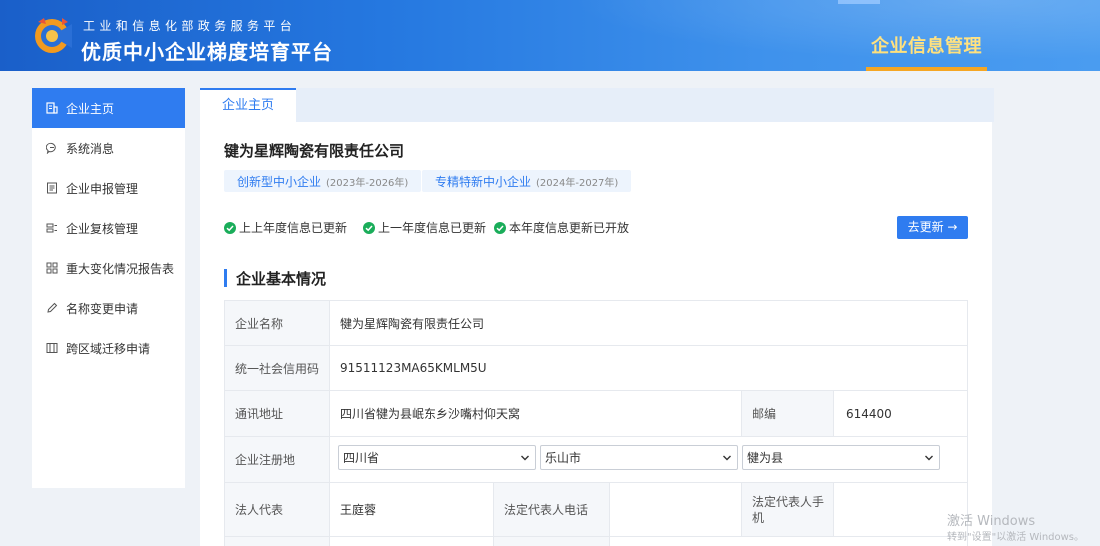 This screenshot has height=546, width=1100. I want to click on status-item: 本年度信息更新已开放, so click(561, 227).